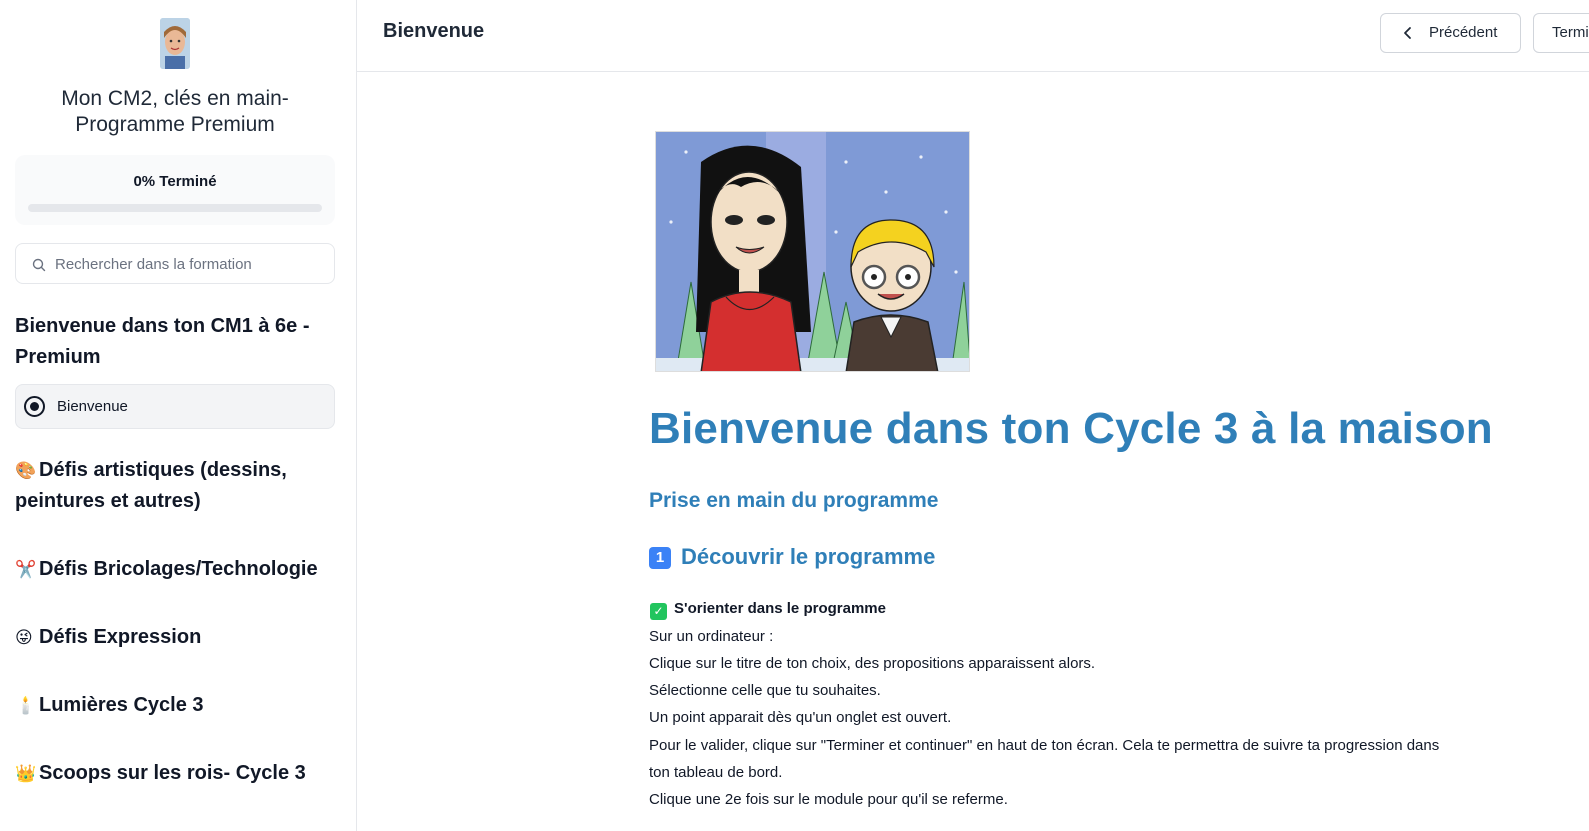  Describe the element at coordinates (26, 569) in the screenshot. I see `scissors-icon: ✂️` at that location.